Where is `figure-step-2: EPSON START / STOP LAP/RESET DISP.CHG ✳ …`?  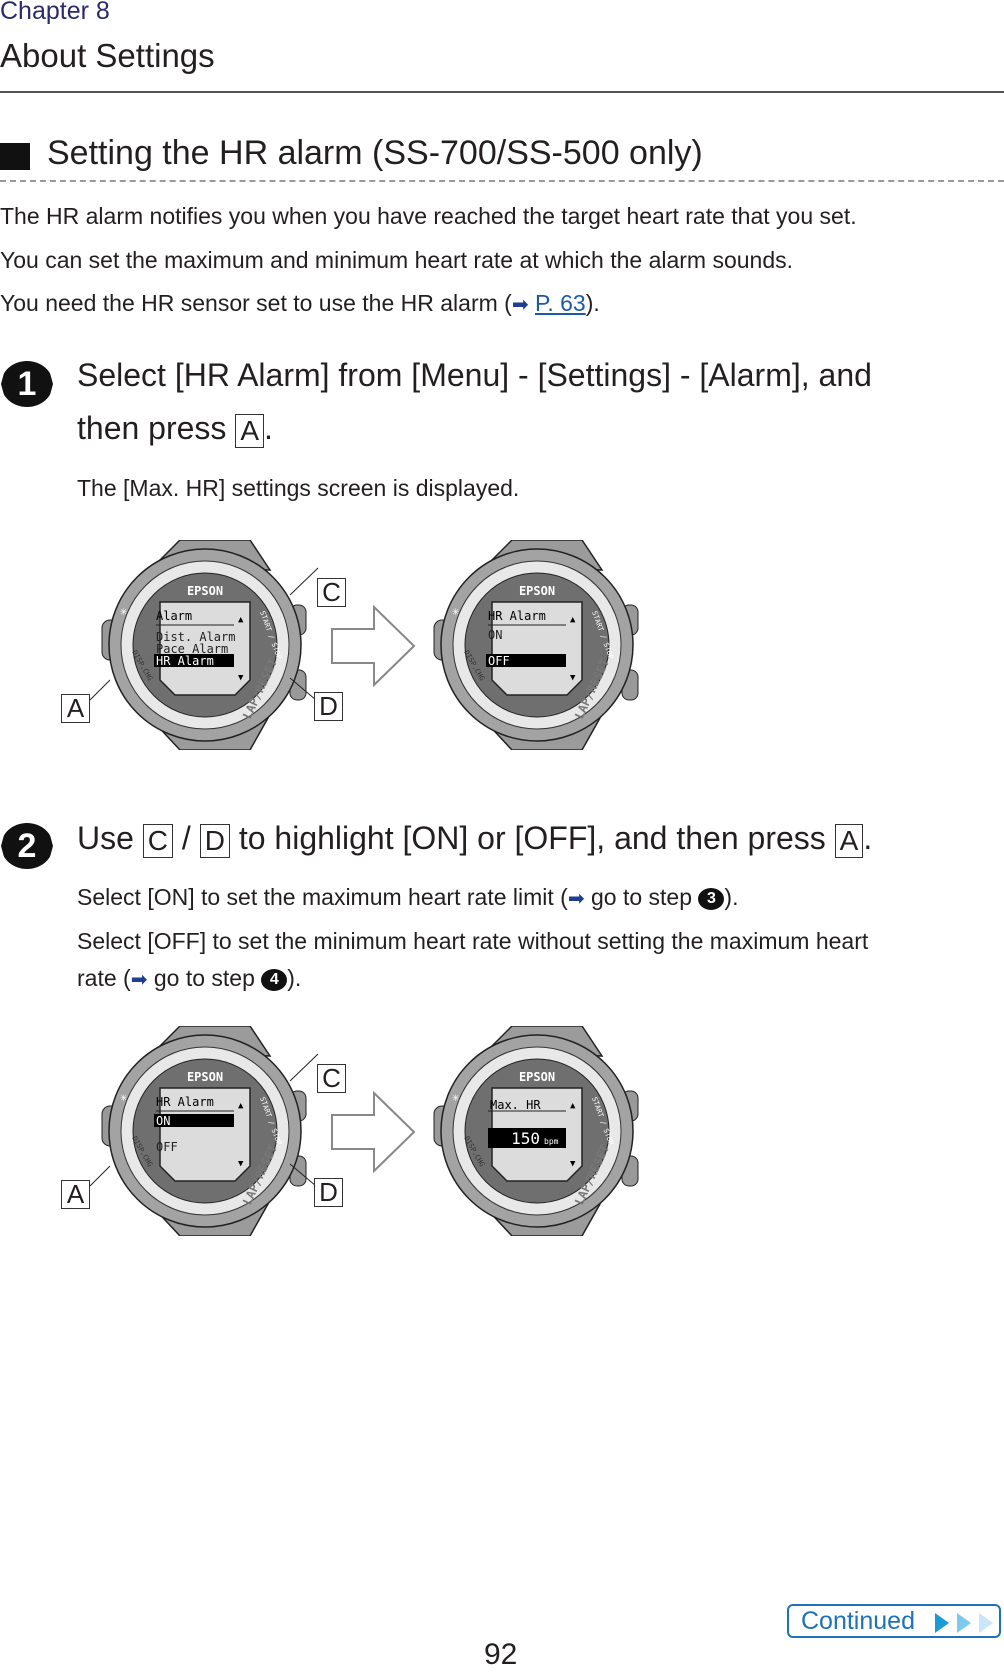
figure-step-2: EPSON START / STOP LAP/RESET DISP.CHG ✳ … is located at coordinates (350, 1131).